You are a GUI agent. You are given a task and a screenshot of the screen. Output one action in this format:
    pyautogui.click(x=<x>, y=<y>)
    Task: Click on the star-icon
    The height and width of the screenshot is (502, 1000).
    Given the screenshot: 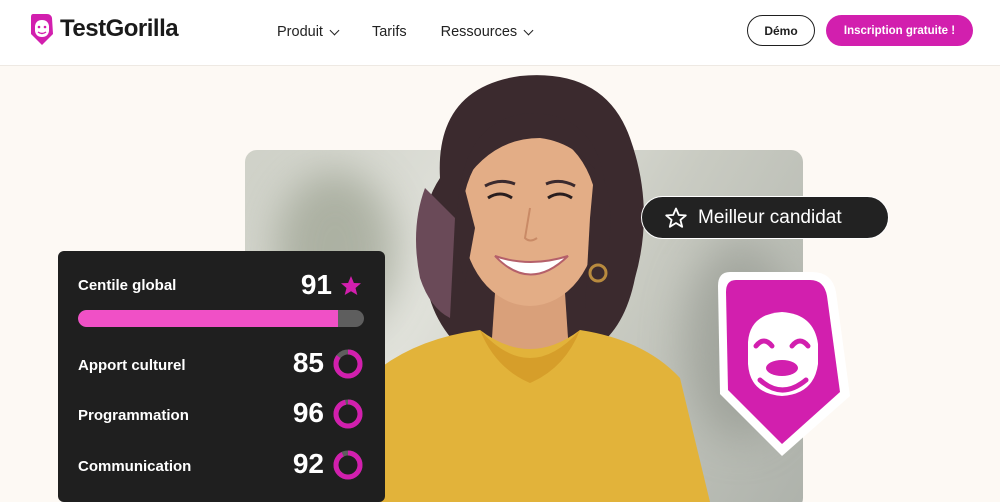 What is the action you would take?
    pyautogui.click(x=351, y=285)
    